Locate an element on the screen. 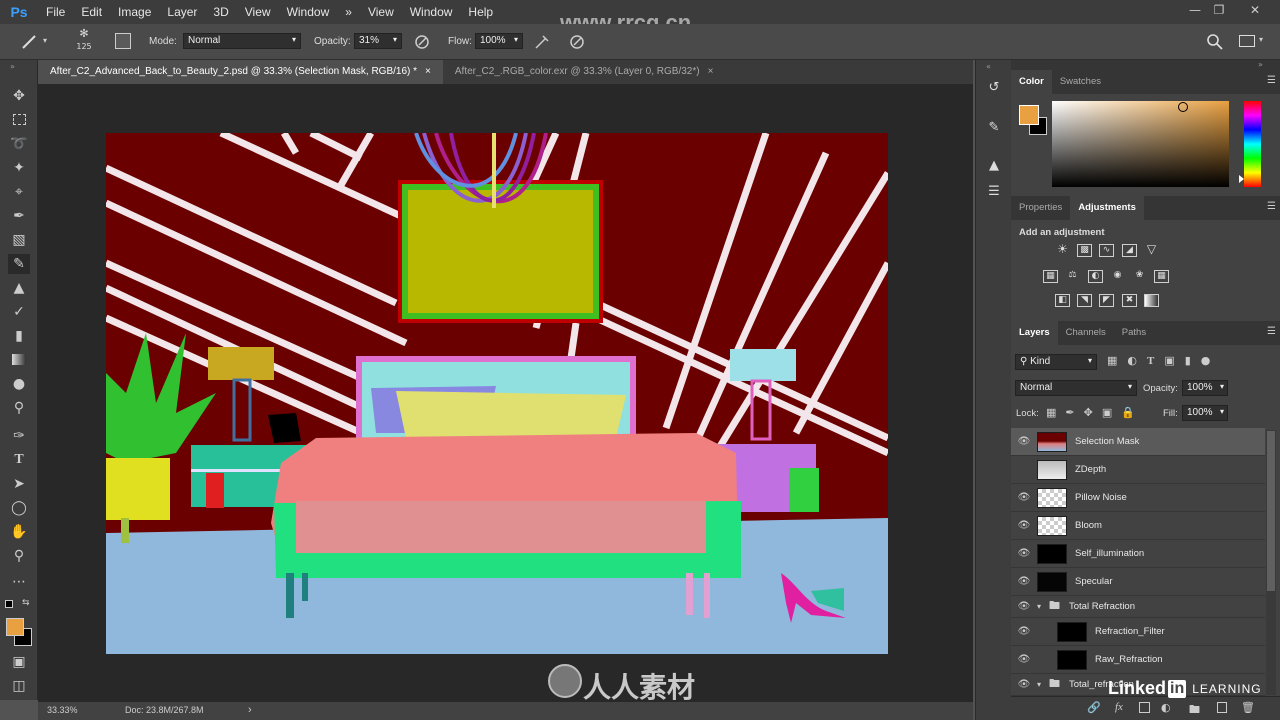 Image resolution: width=1280 pixels, height=720 pixels. airbrush-icon is located at coordinates (542, 42).